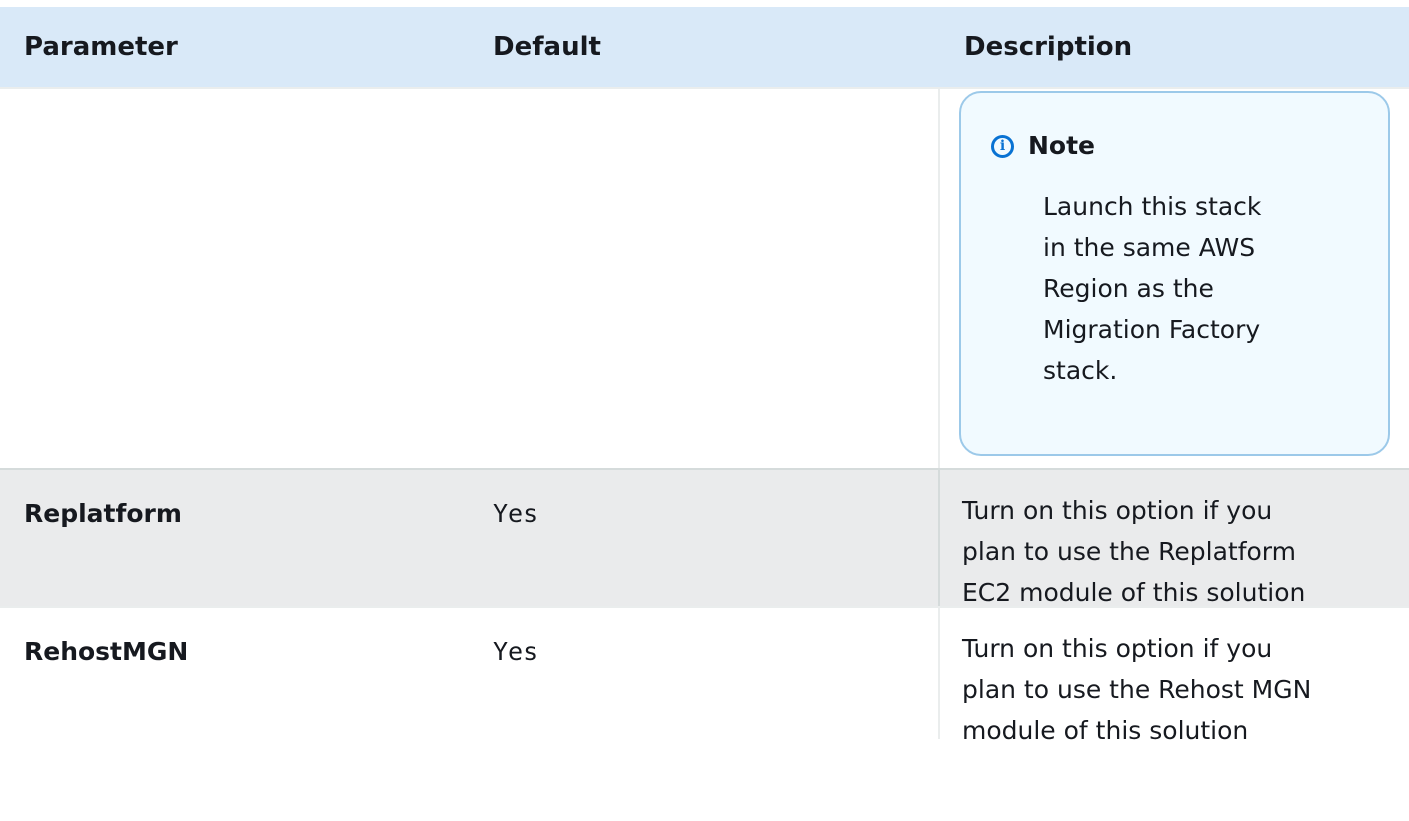 This screenshot has width=1409, height=821. What do you see at coordinates (1137, 689) in the screenshot?
I see `description-line: plan to use the Rehost MGN` at bounding box center [1137, 689].